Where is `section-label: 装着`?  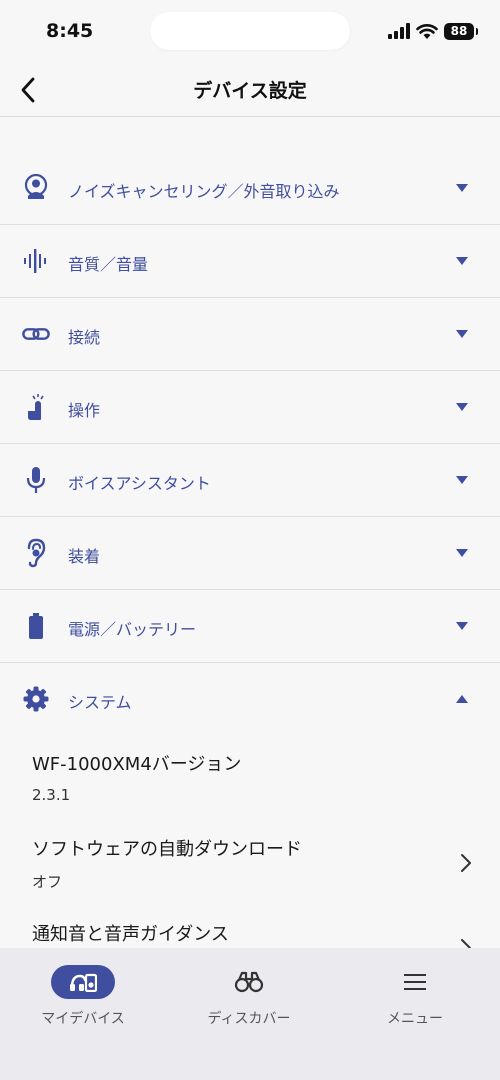 section-label: 装着 is located at coordinates (84, 556).